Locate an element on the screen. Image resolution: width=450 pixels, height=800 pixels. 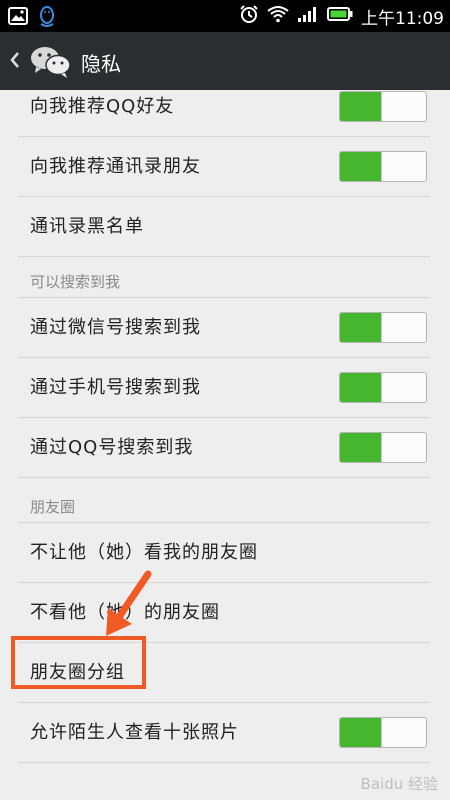
row-label: 通过QQ号搜索到我 is located at coordinates (112, 447).